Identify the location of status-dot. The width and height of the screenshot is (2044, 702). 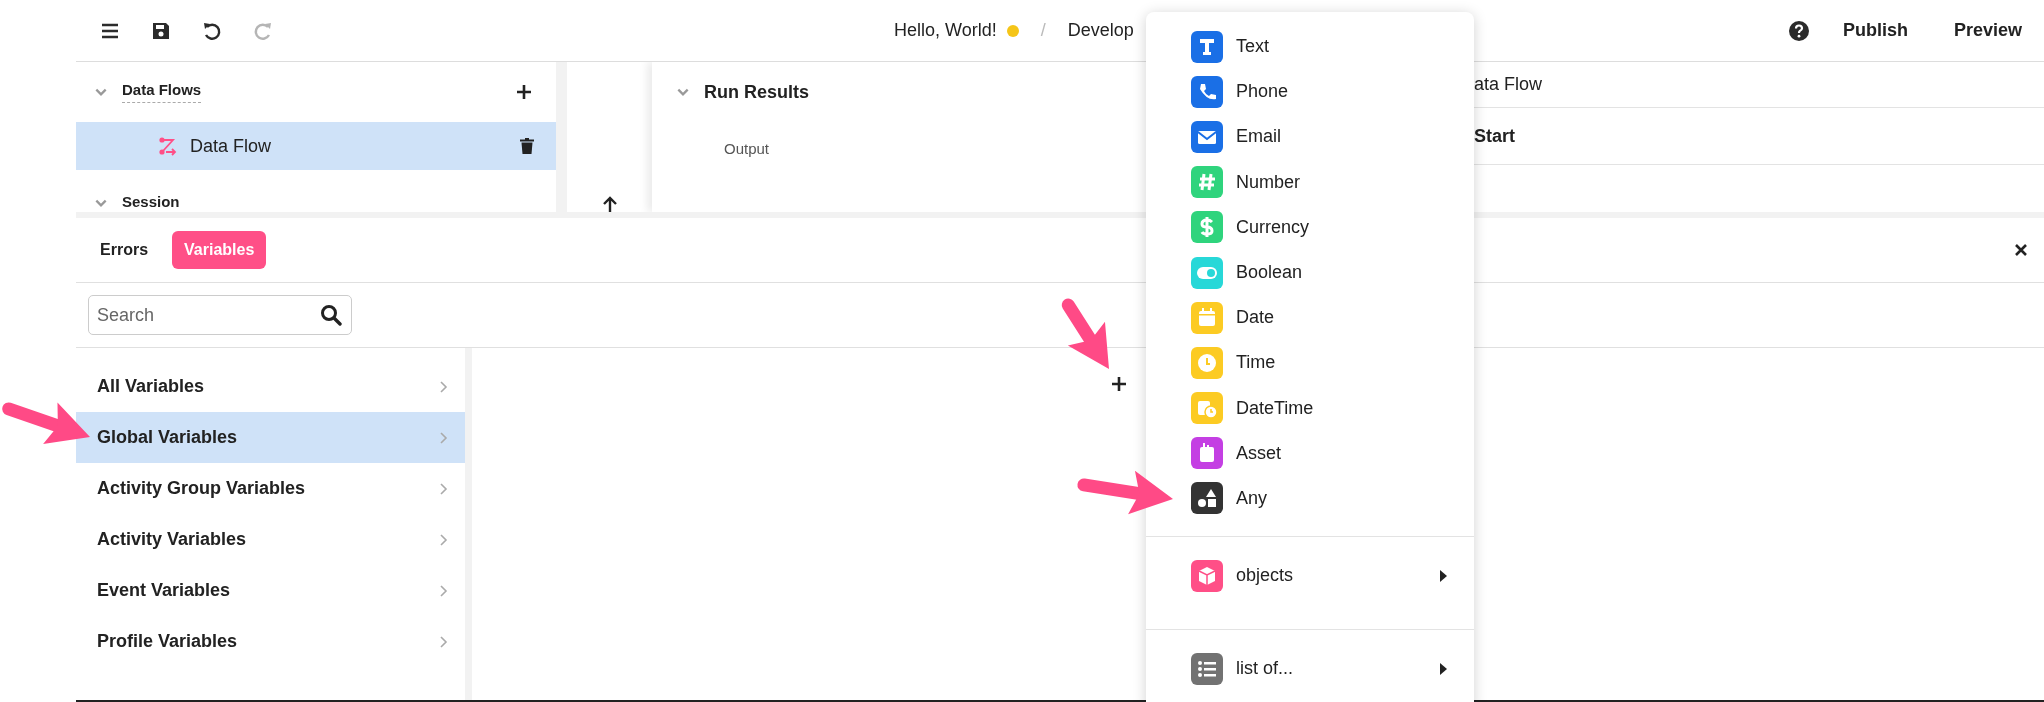
(1012, 30).